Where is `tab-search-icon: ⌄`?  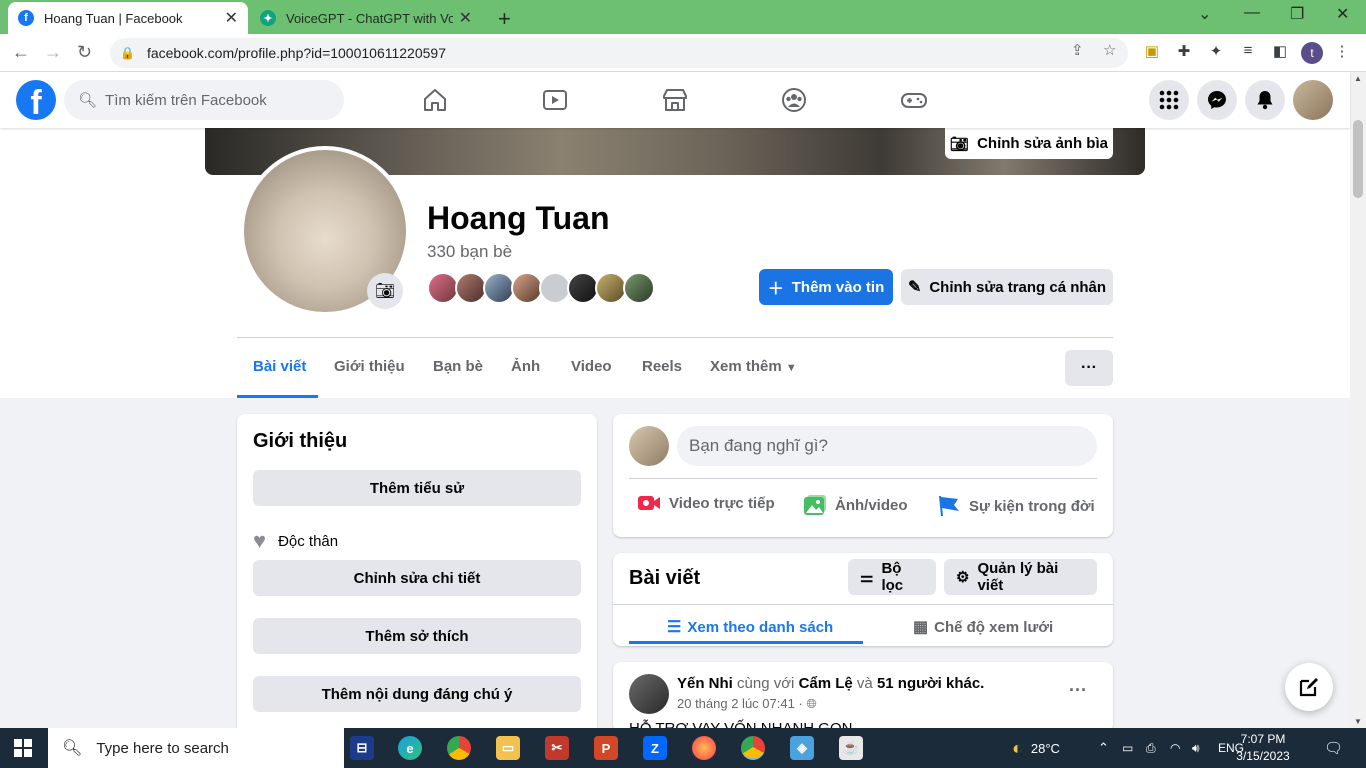 tab-search-icon: ⌄ is located at coordinates (1204, 14).